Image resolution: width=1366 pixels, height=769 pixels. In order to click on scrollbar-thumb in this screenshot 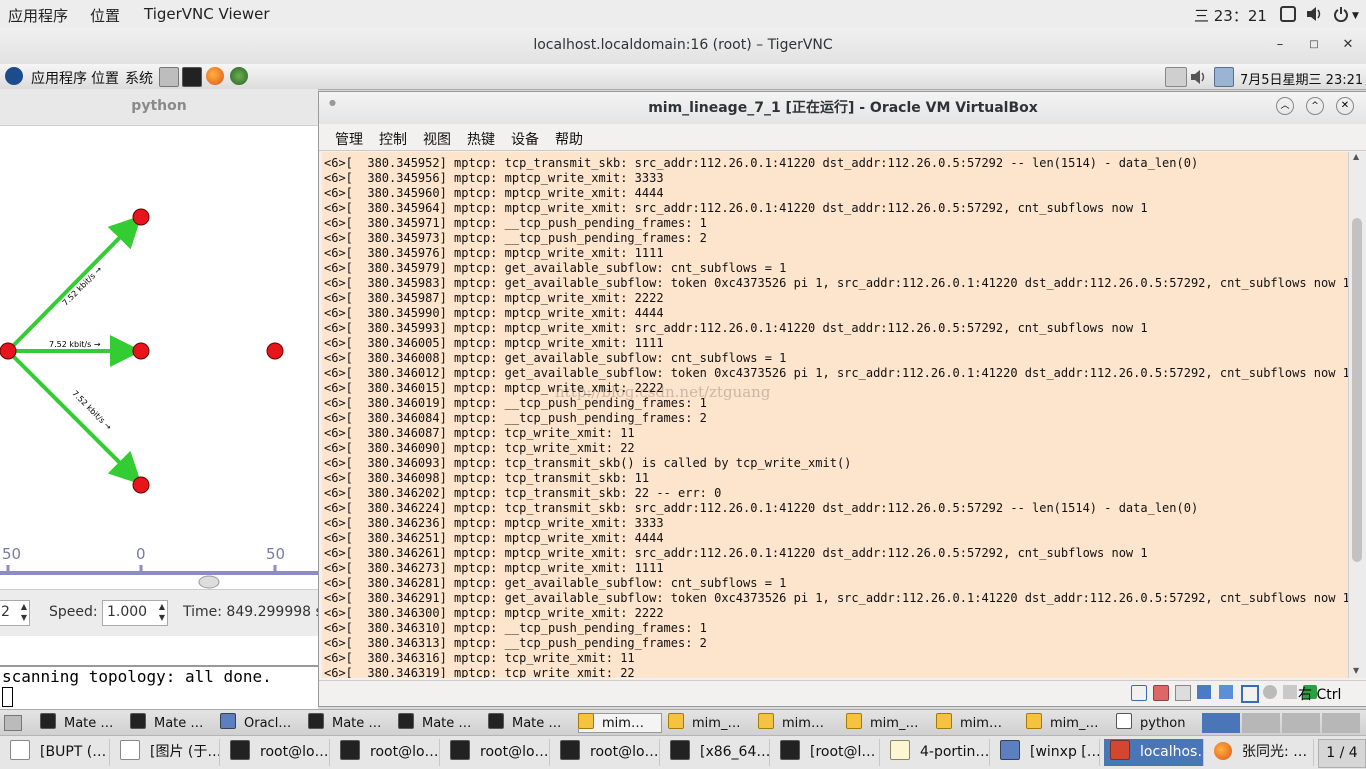, I will do `click(1357, 390)`.